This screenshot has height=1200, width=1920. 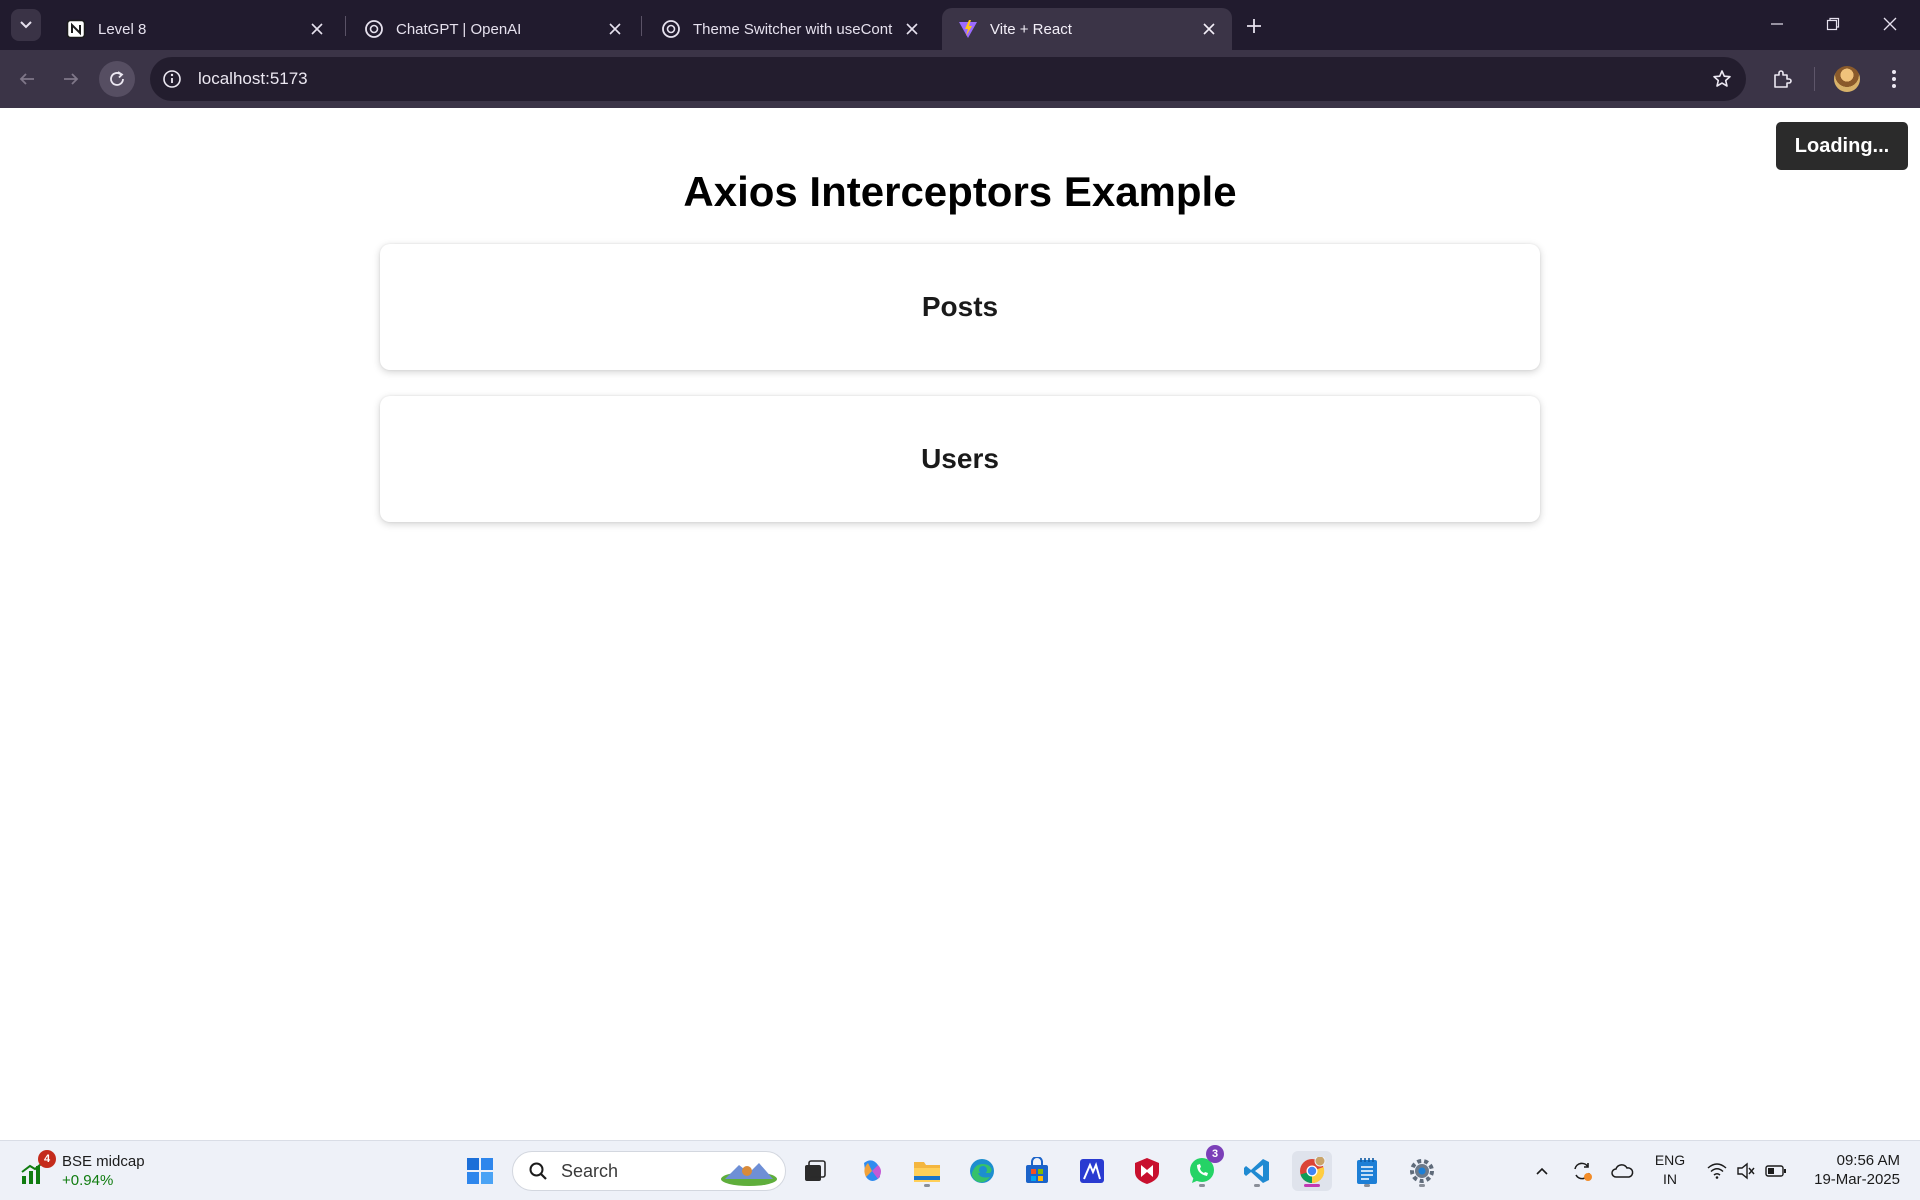 I want to click on minimize-icon, so click(x=1777, y=24).